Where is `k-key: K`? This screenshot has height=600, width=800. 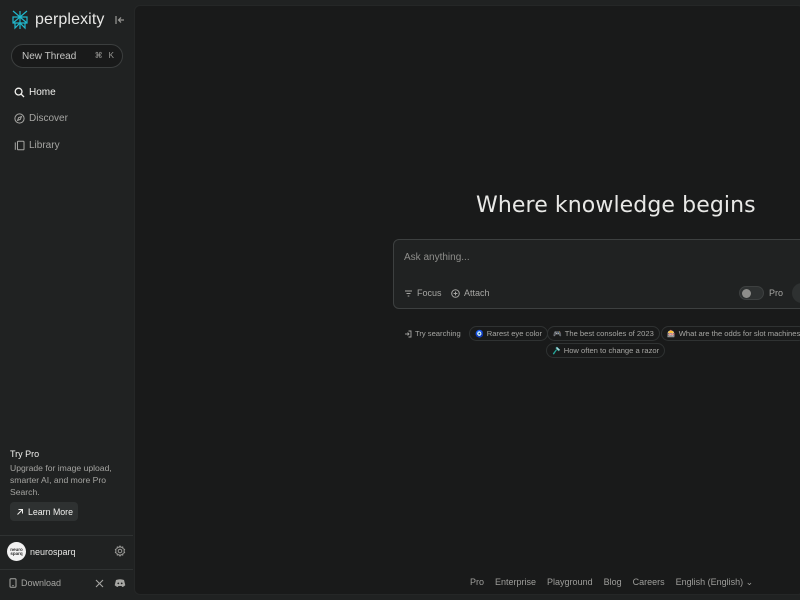 k-key: K is located at coordinates (111, 55).